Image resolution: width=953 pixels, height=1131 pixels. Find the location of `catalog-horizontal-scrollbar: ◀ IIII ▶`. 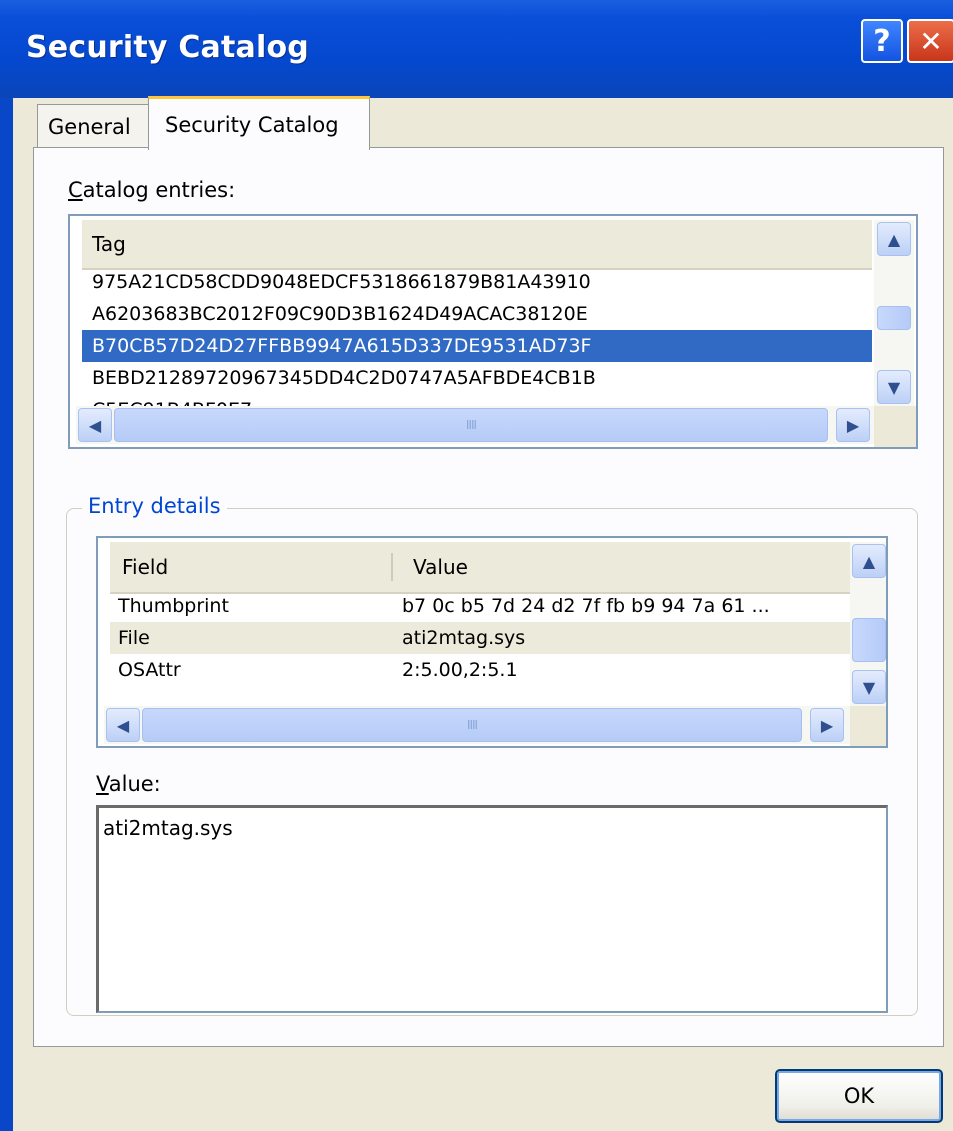

catalog-horizontal-scrollbar: ◀ IIII ▶ is located at coordinates (475, 425).